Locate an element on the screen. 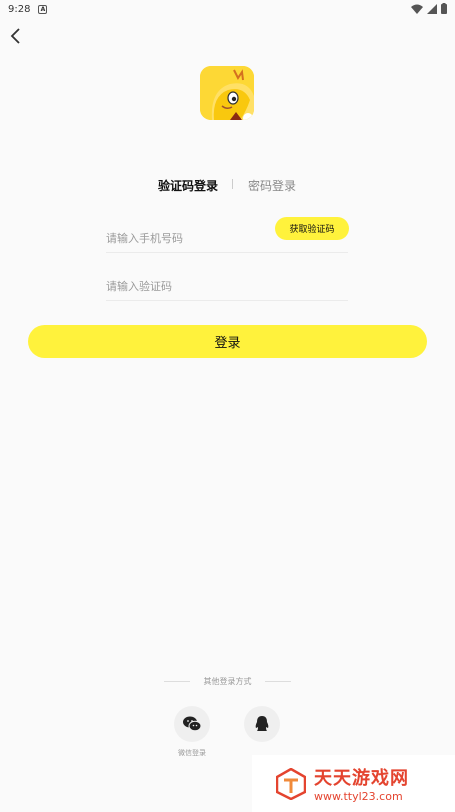  status-bar: 9:28 A is located at coordinates (227, 9).